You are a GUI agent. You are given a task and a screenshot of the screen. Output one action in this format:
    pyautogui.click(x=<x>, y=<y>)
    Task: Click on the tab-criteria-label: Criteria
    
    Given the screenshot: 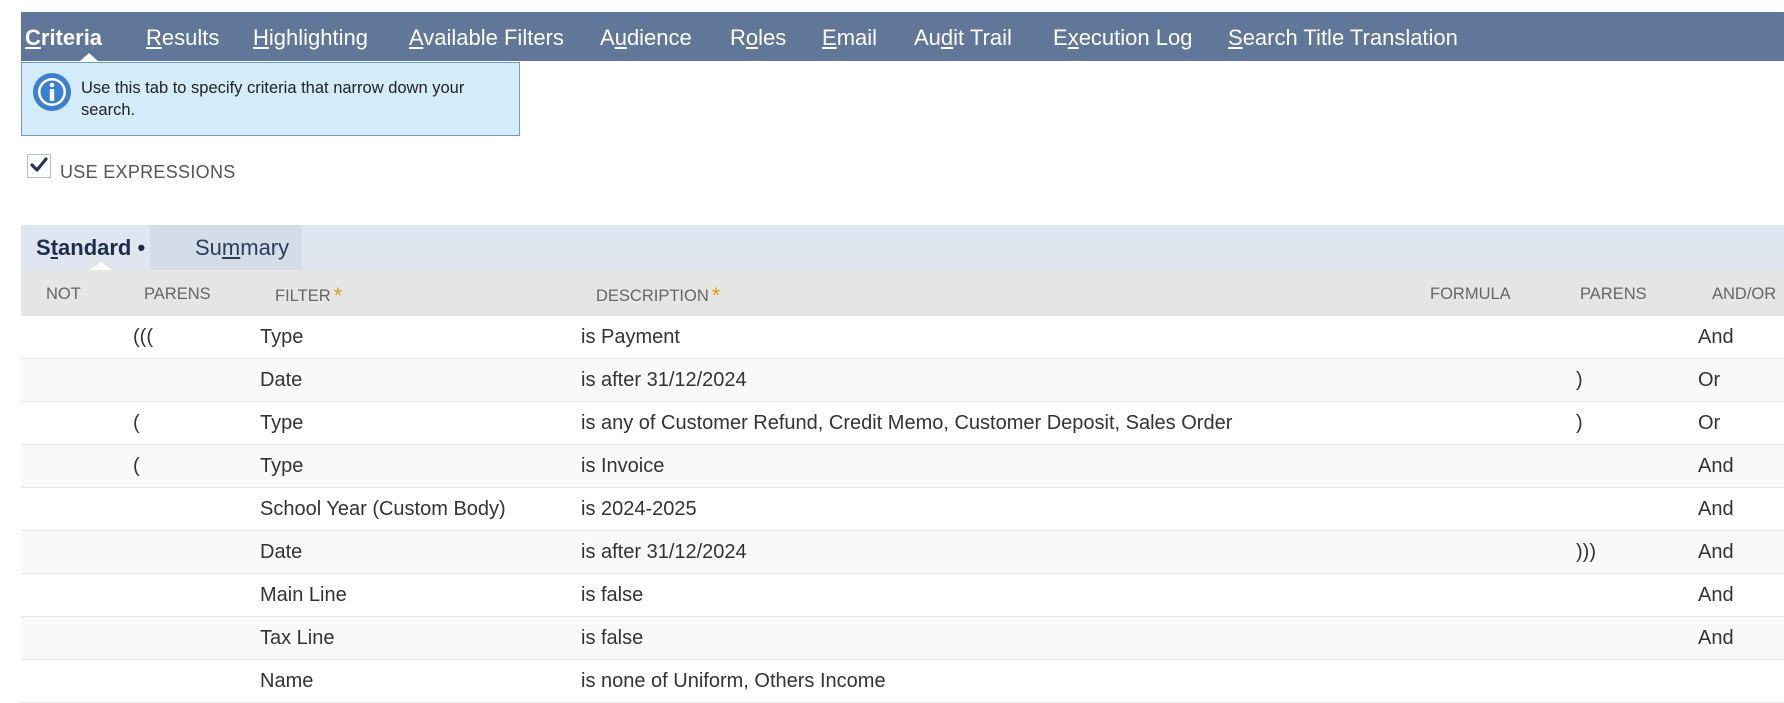 What is the action you would take?
    pyautogui.click(x=64, y=37)
    